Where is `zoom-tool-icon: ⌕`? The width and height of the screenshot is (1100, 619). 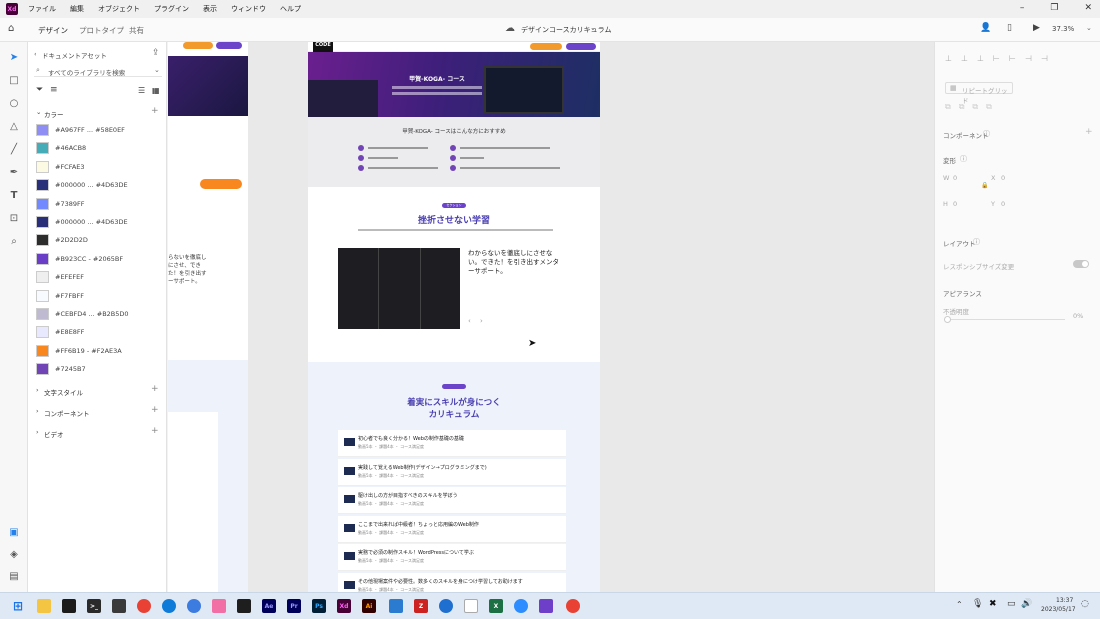
zoom-tool-icon: ⌕ is located at coordinates (14, 241).